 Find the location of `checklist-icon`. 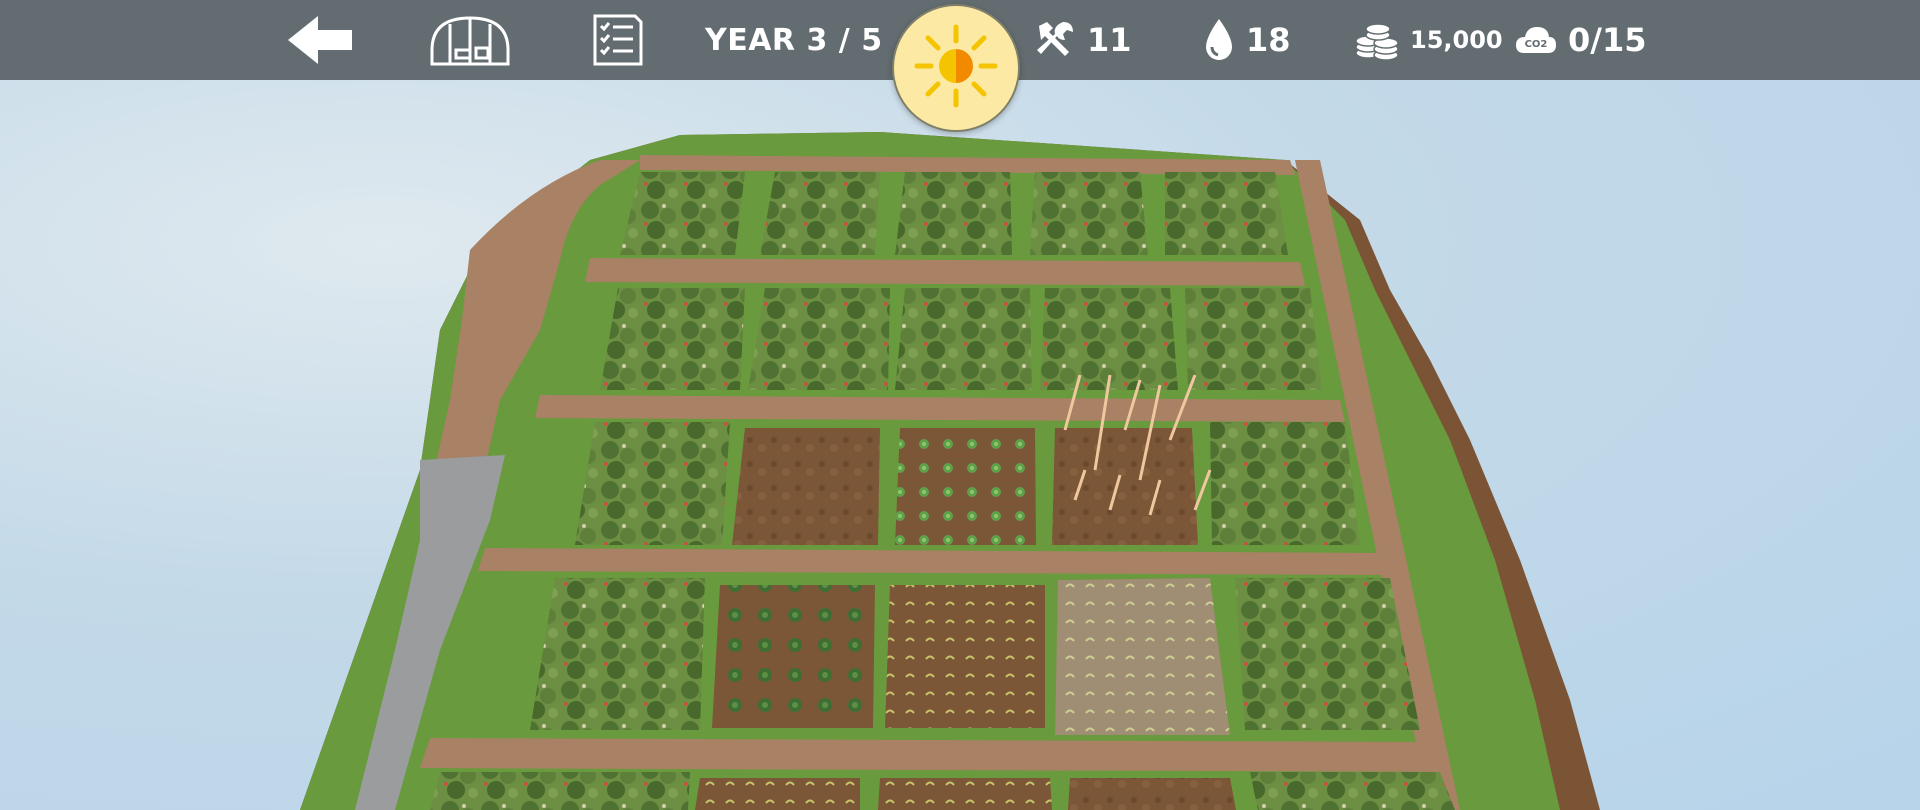

checklist-icon is located at coordinates (618, 40).